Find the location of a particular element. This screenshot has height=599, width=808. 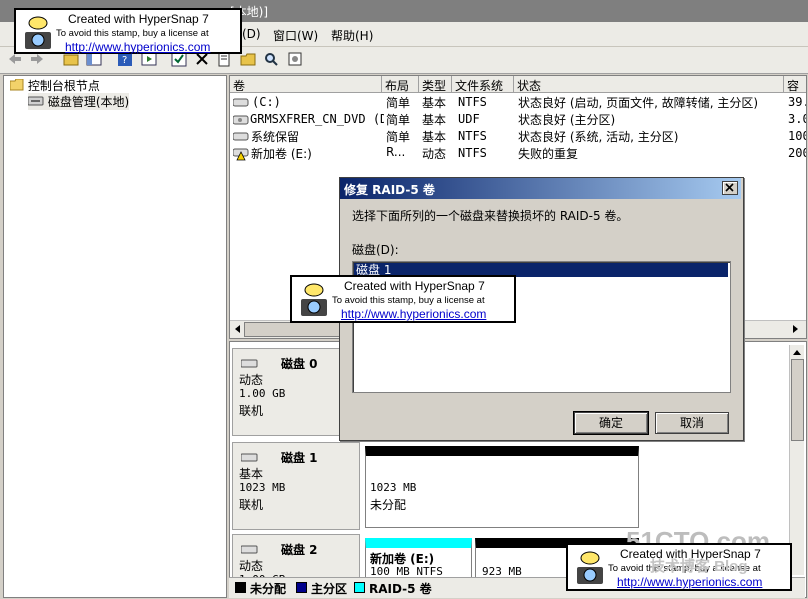

cell-volume: GRMSXFRER_CN_DVD (D:) is located at coordinates (317, 119).